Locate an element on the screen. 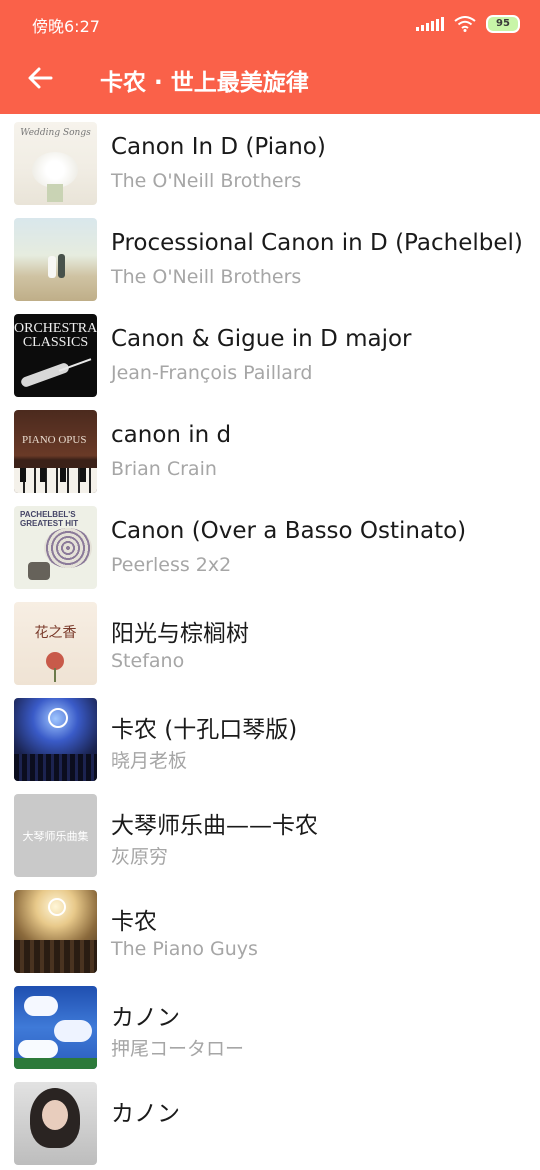 This screenshot has width=540, height=1170. cover-text: 花之香 is located at coordinates (55, 633).